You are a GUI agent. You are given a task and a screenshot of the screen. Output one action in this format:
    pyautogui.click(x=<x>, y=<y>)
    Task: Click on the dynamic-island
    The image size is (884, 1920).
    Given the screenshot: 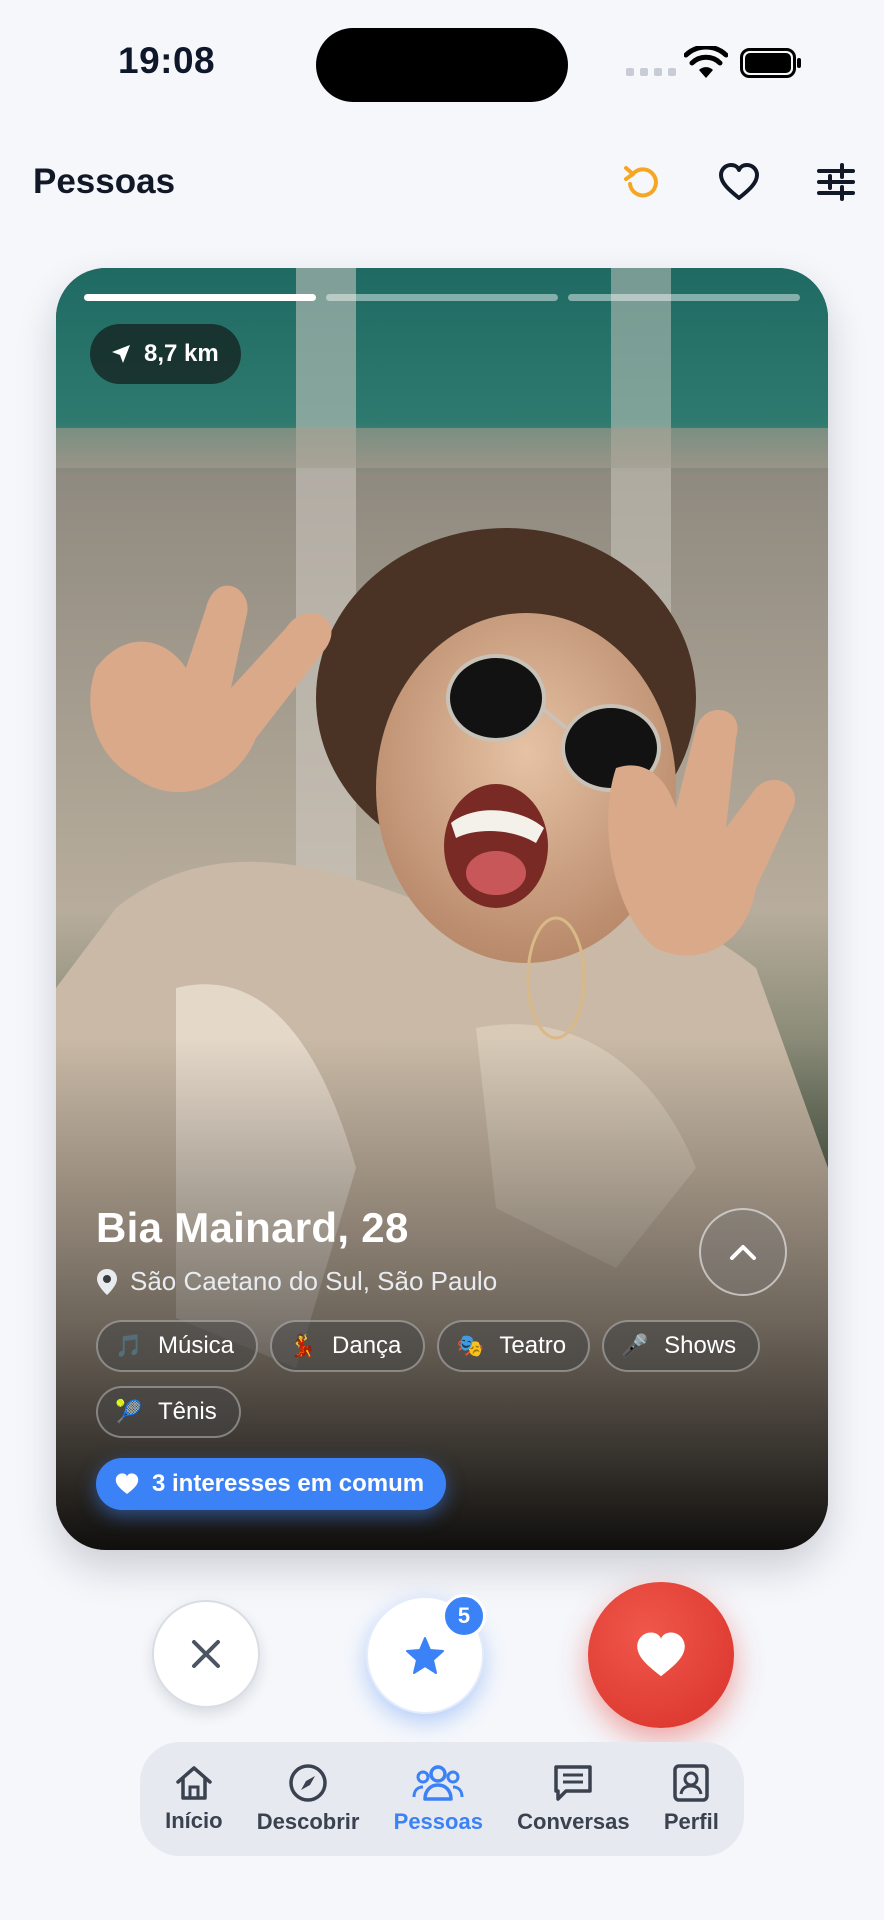 What is the action you would take?
    pyautogui.click(x=442, y=65)
    